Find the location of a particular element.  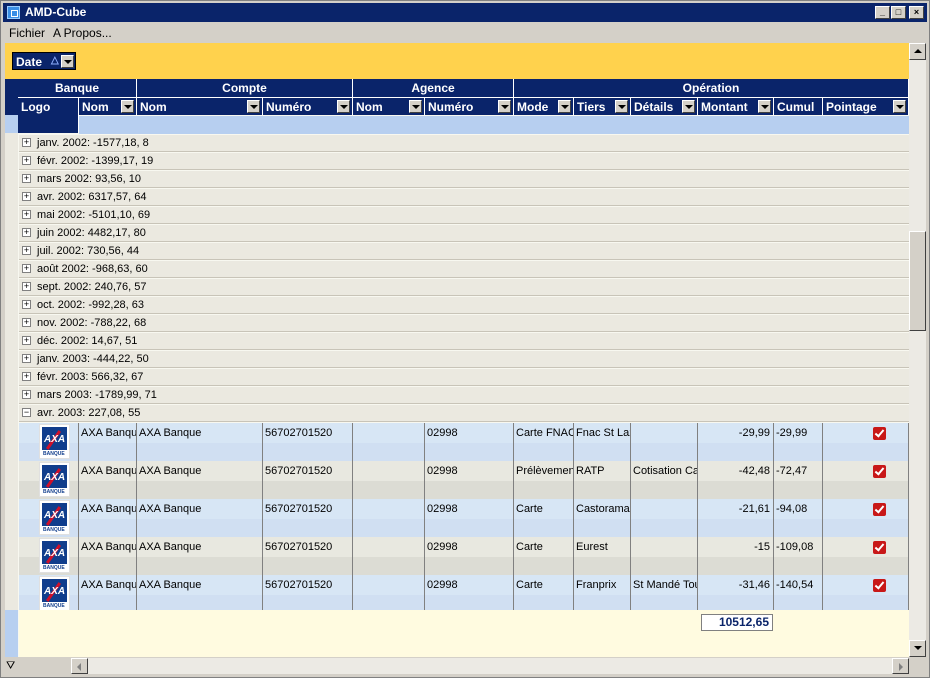

cell-montant: -15 is located at coordinates (736, 547).